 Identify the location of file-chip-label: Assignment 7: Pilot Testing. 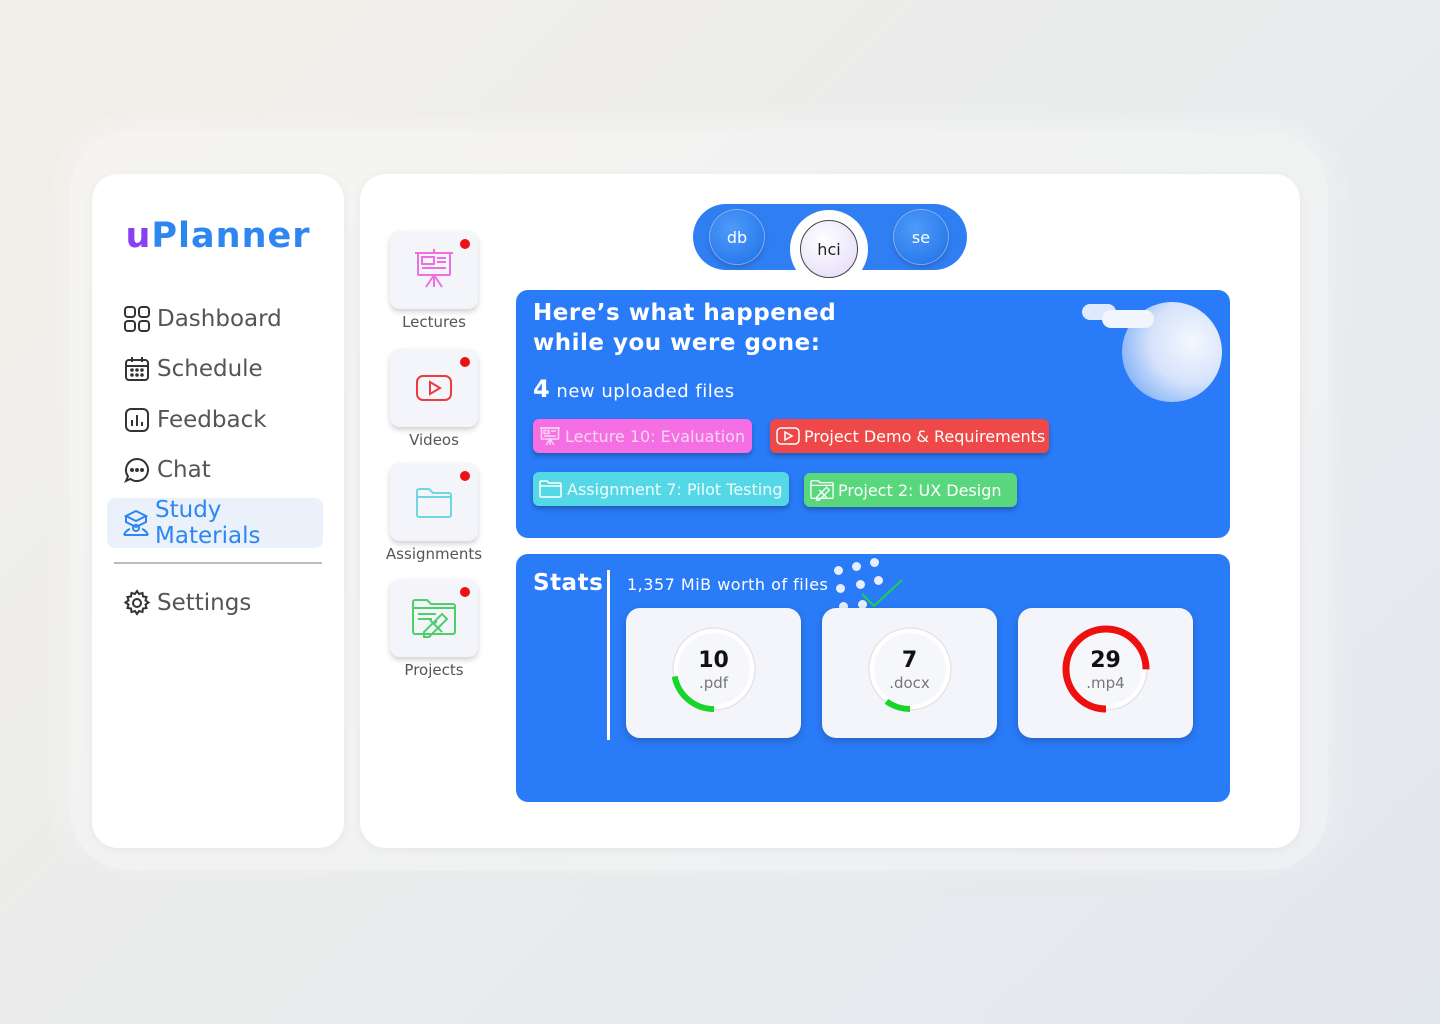
(675, 489).